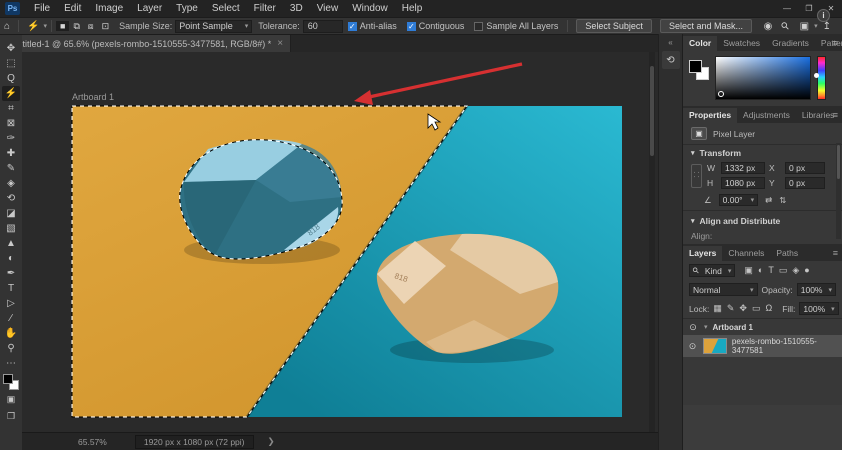 The width and height of the screenshot is (842, 450). Describe the element at coordinates (786, 26) in the screenshot. I see `search-icon: ⚲` at that location.